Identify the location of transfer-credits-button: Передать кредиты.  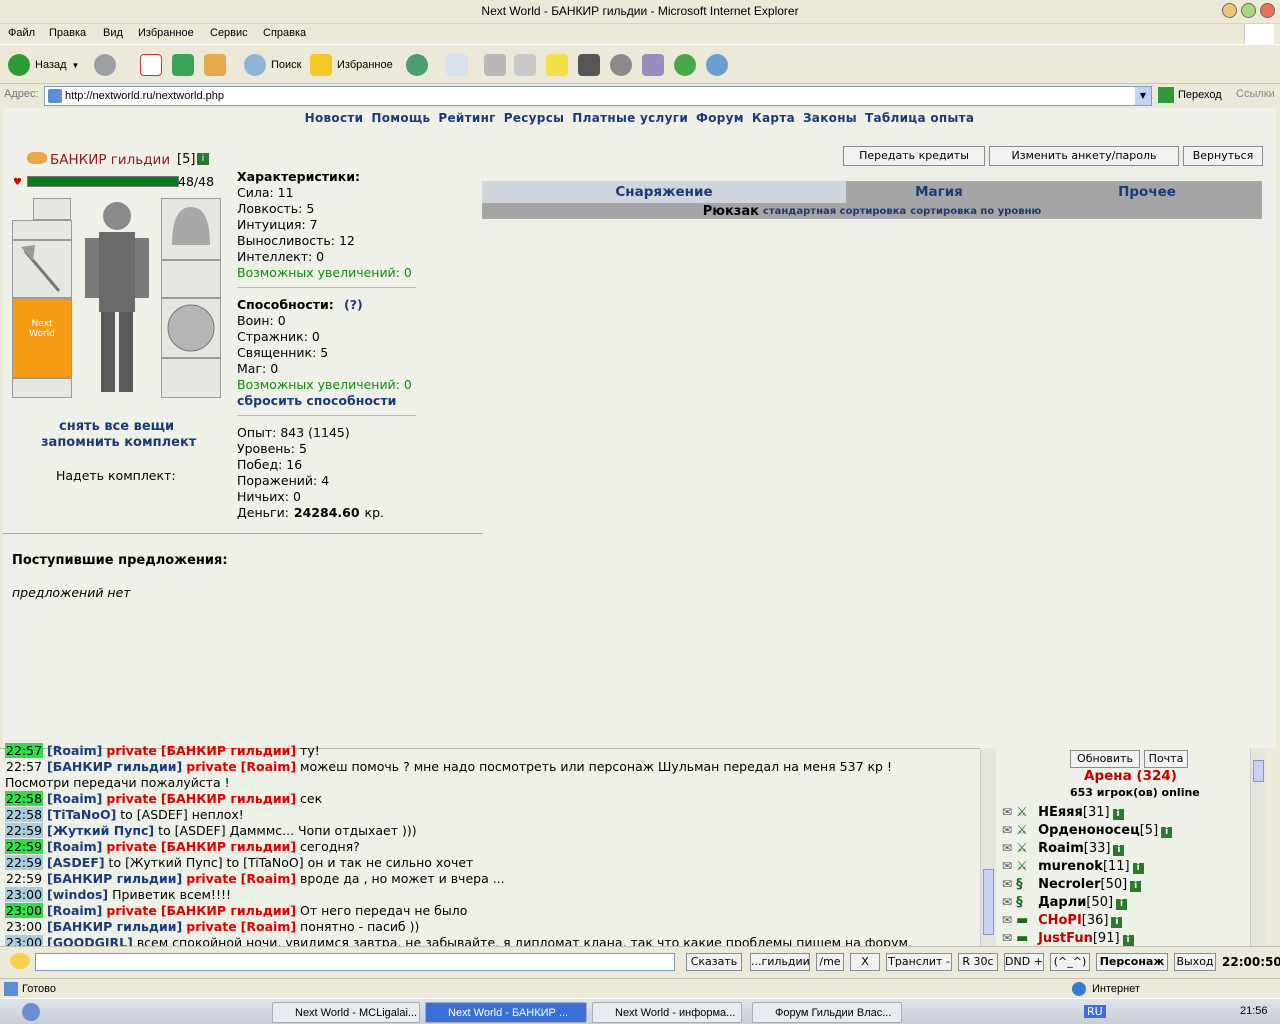
(914, 156).